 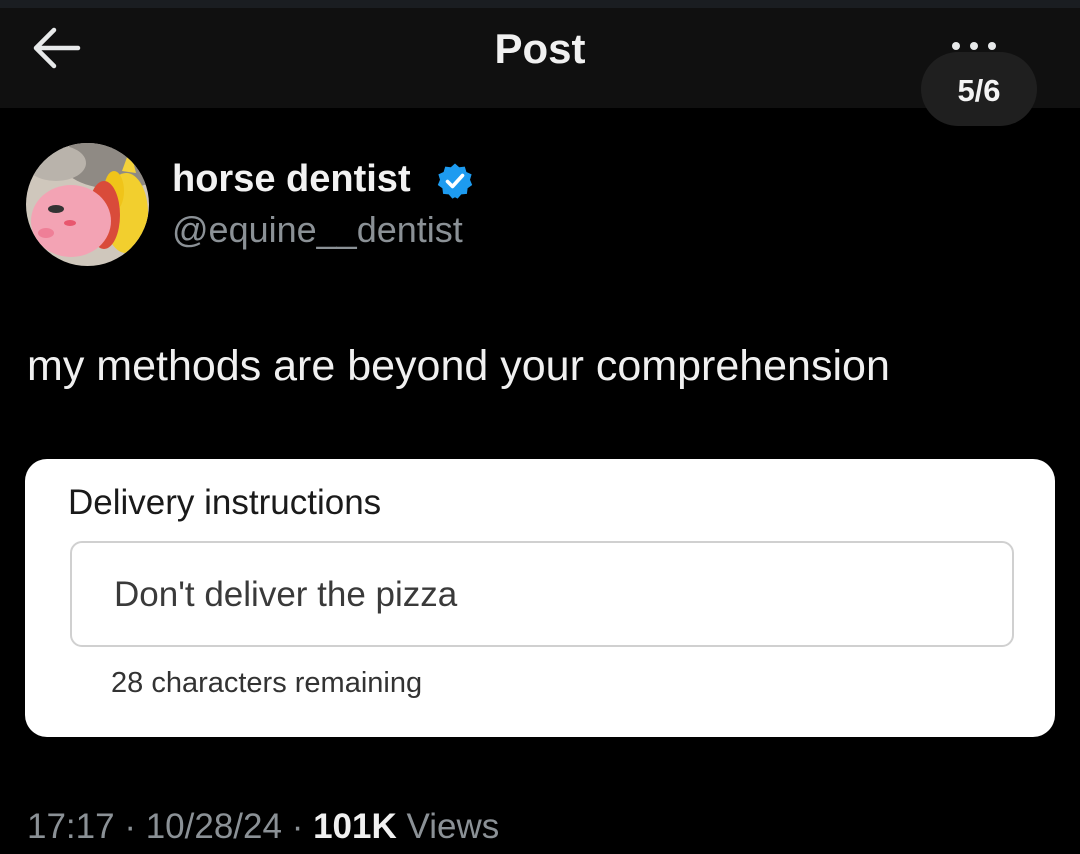 What do you see at coordinates (453, 826) in the screenshot?
I see `views-label: Views` at bounding box center [453, 826].